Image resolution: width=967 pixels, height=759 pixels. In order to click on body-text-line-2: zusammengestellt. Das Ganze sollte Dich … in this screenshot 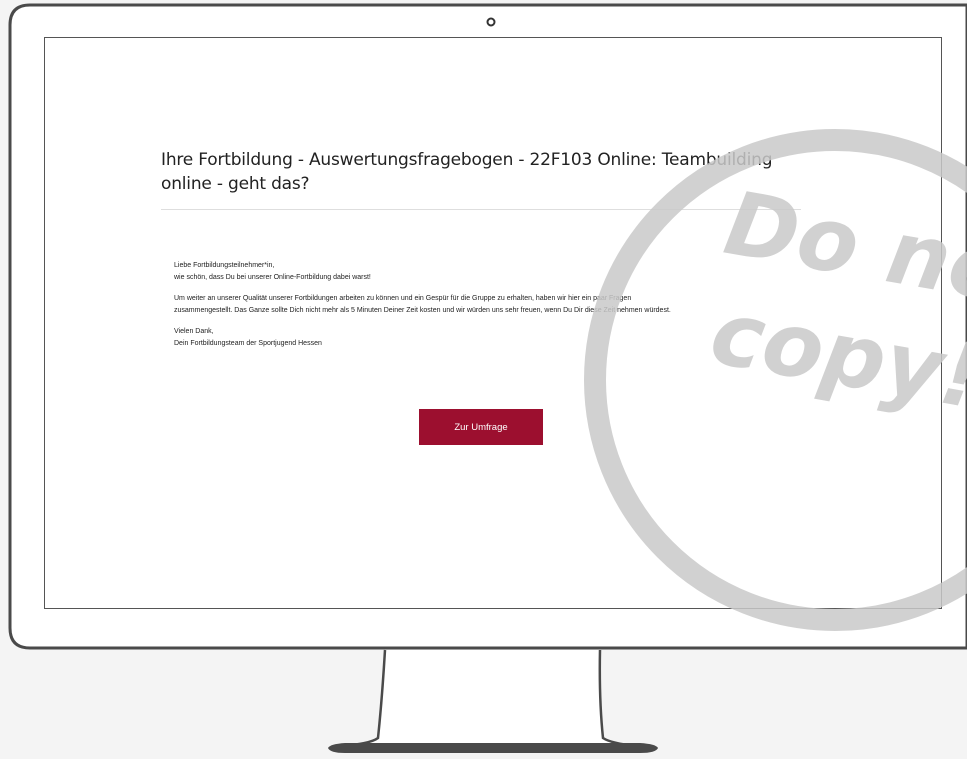, I will do `click(422, 310)`.